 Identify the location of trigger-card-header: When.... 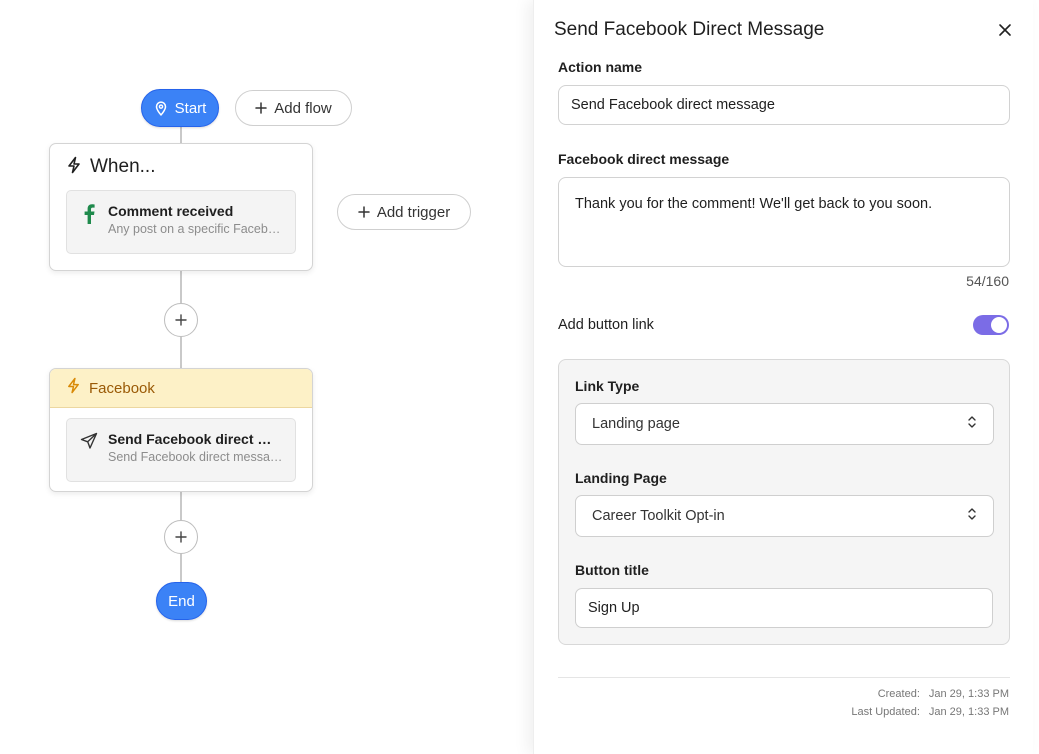
(181, 167).